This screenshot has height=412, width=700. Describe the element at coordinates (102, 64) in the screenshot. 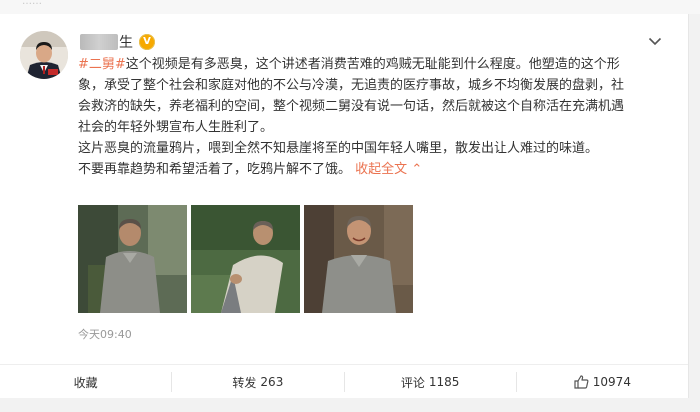

I see `hashtag-link: #二舅#` at that location.